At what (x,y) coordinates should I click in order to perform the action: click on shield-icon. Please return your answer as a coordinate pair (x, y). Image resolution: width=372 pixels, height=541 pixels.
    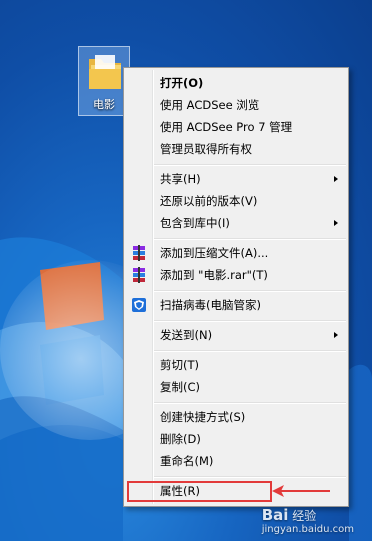
    Looking at the image, I should click on (139, 305).